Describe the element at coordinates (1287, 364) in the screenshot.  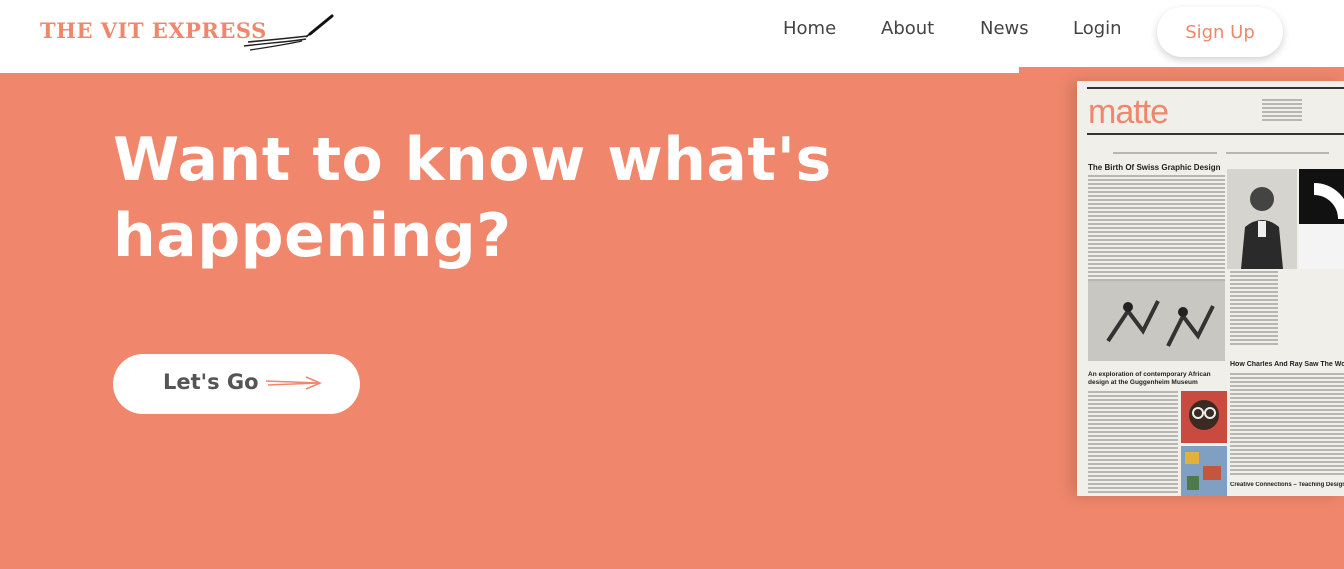
I see `article-headline-2: How Charles And Ray Saw The World` at that location.